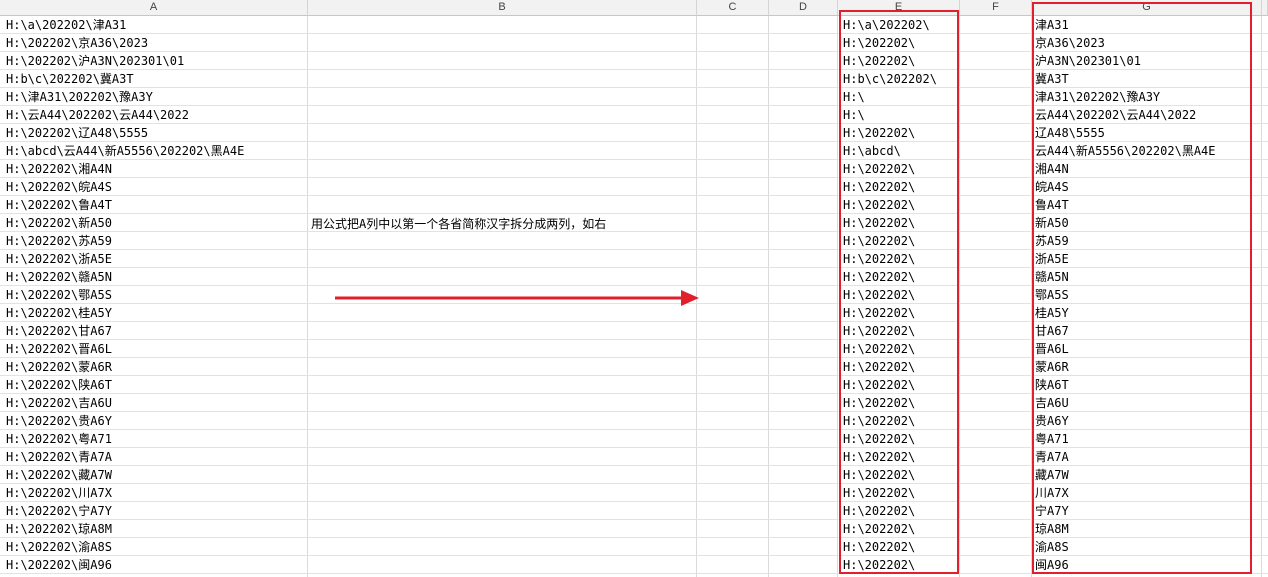 The image size is (1268, 577). Describe the element at coordinates (154, 403) in the screenshot. I see `cell-a: H:\202202\吉A6U` at that location.